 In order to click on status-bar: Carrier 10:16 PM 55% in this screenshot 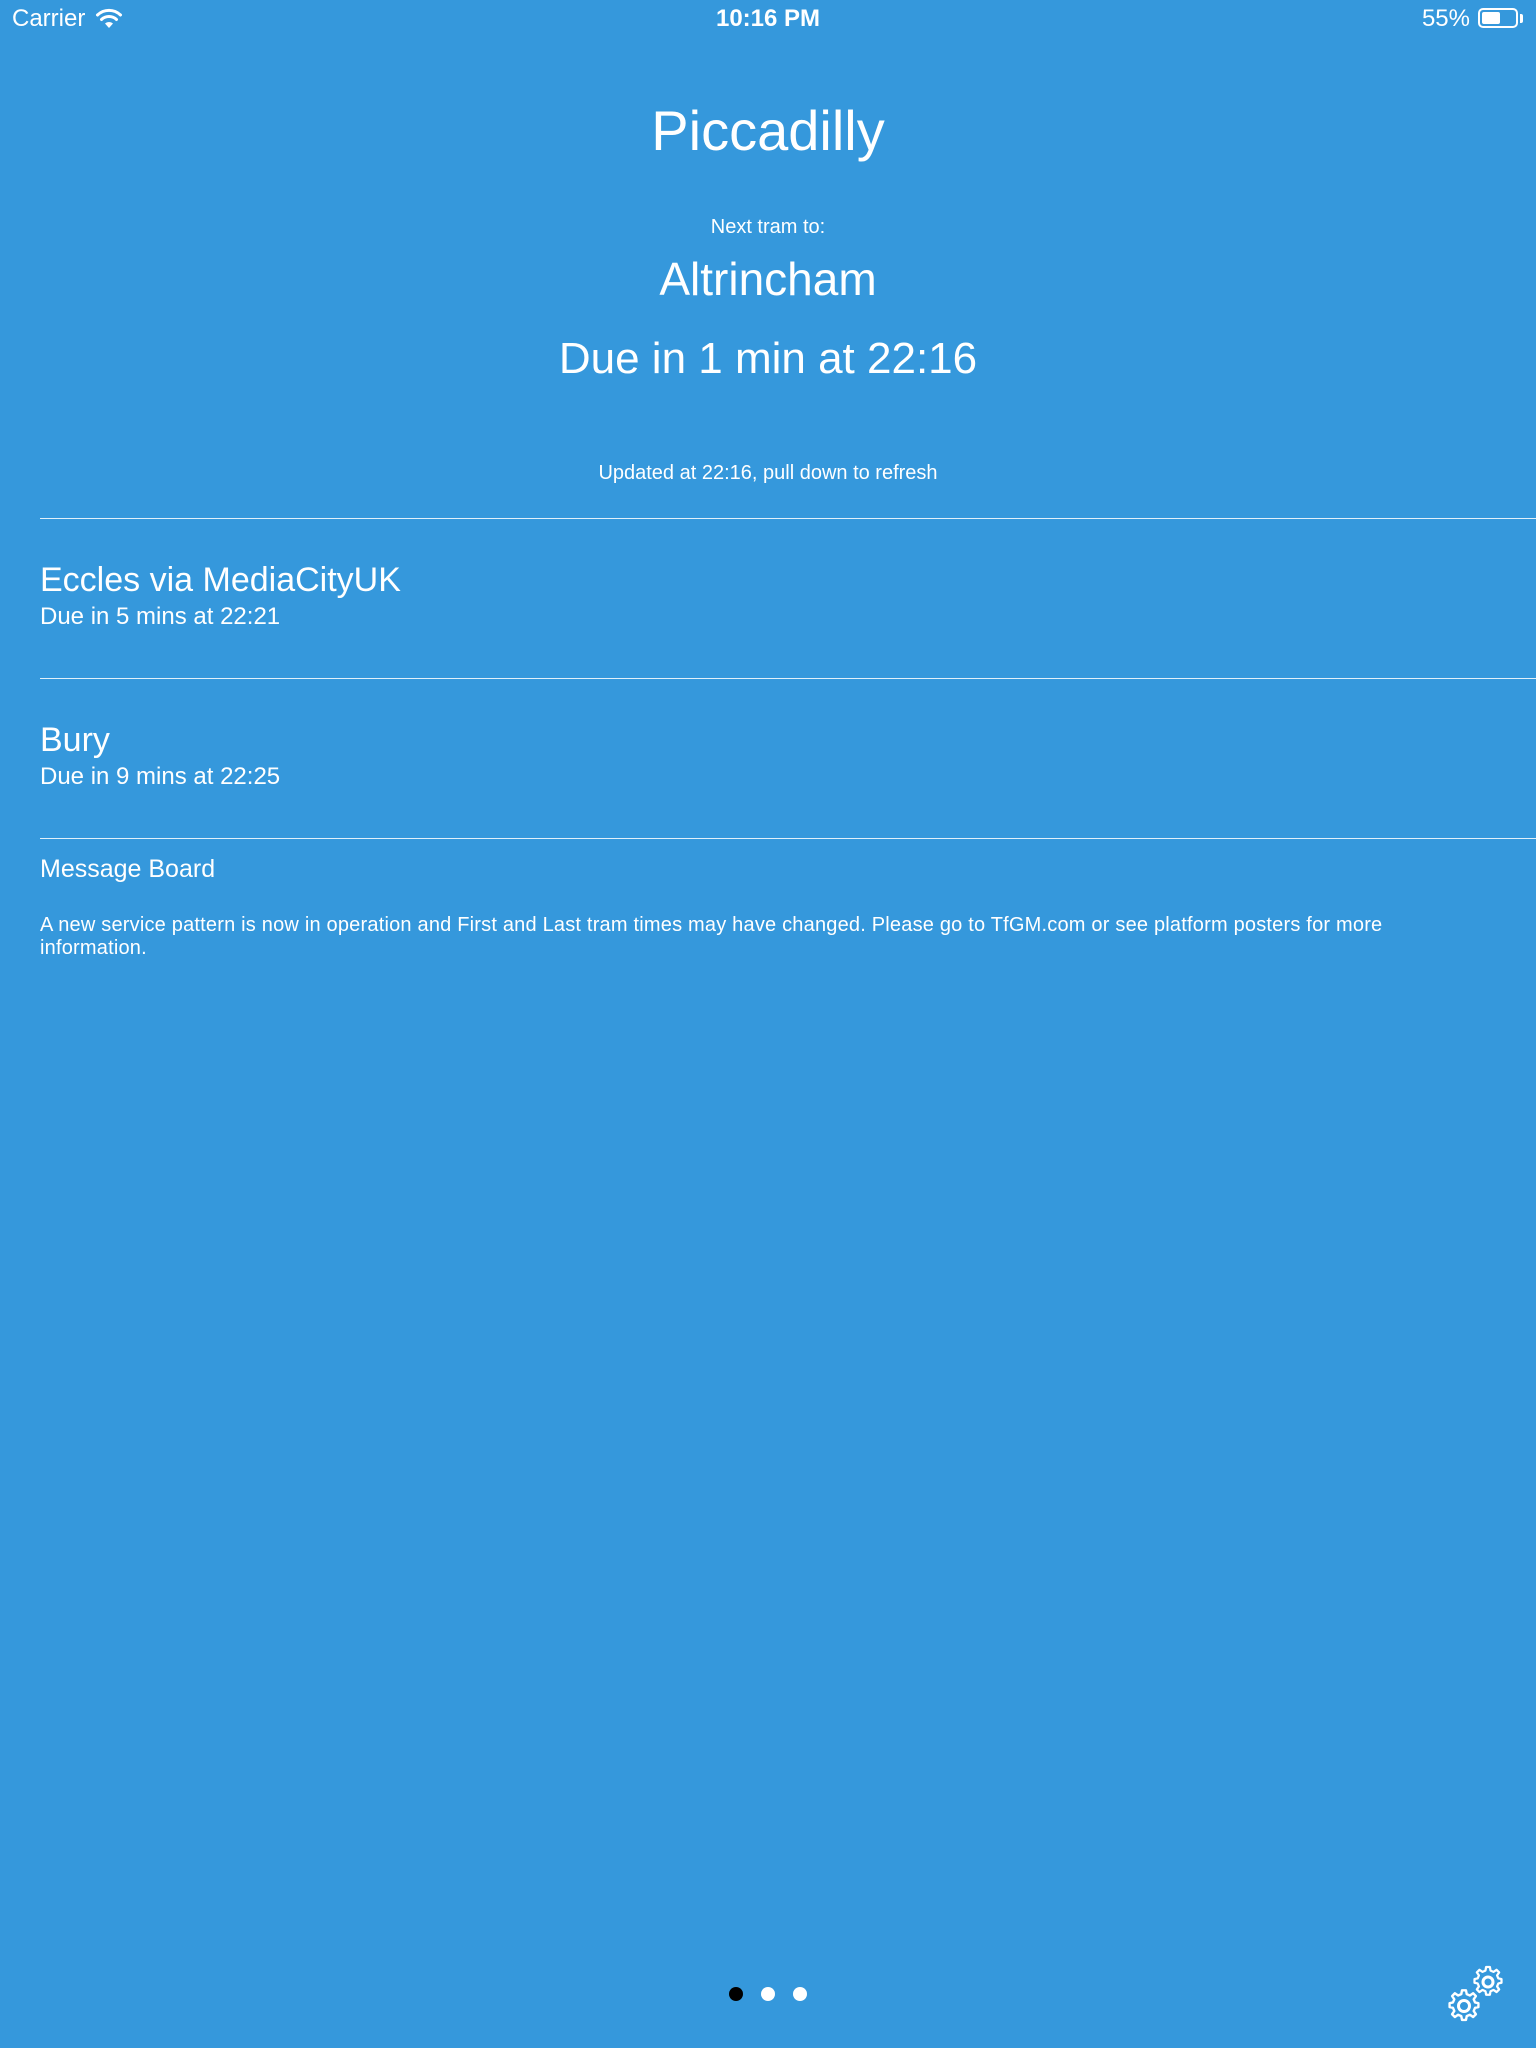, I will do `click(768, 20)`.